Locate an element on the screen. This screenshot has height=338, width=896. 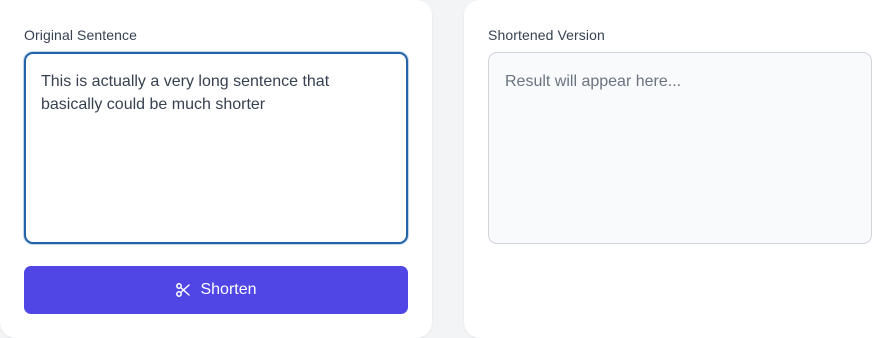
shorten-button-label: Shorten is located at coordinates (228, 289).